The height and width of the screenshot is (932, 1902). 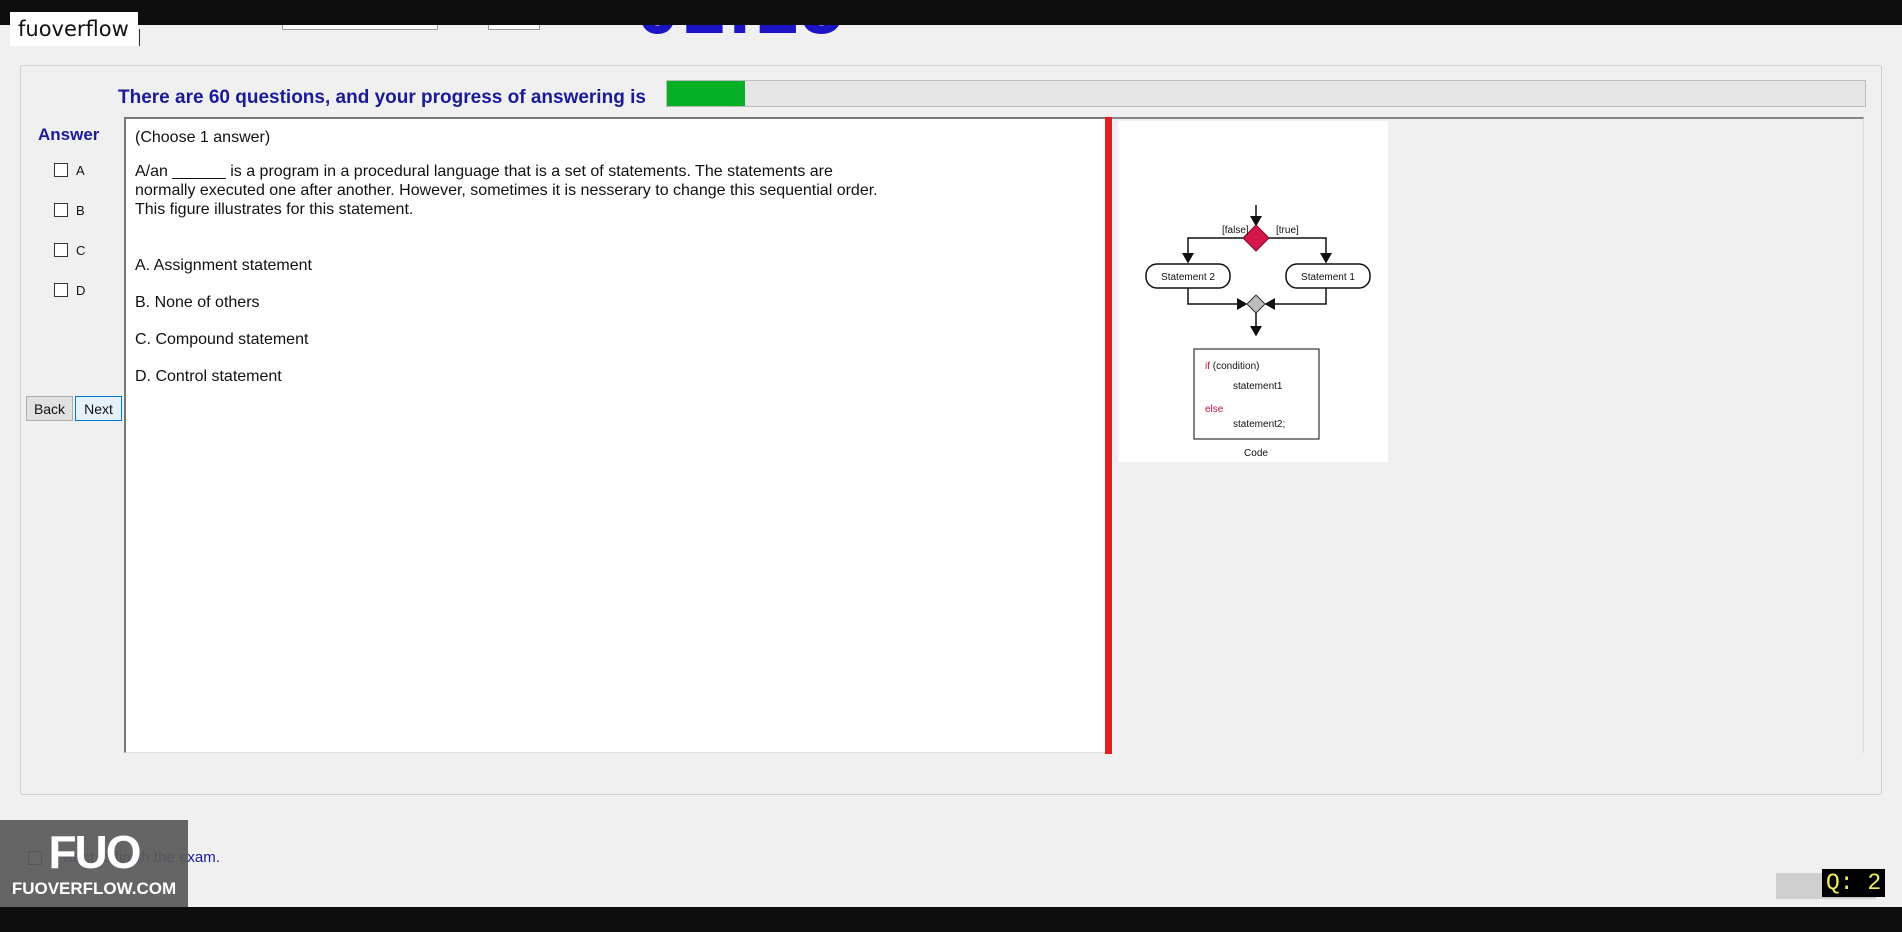 What do you see at coordinates (139, 37) in the screenshot?
I see `text-caret` at bounding box center [139, 37].